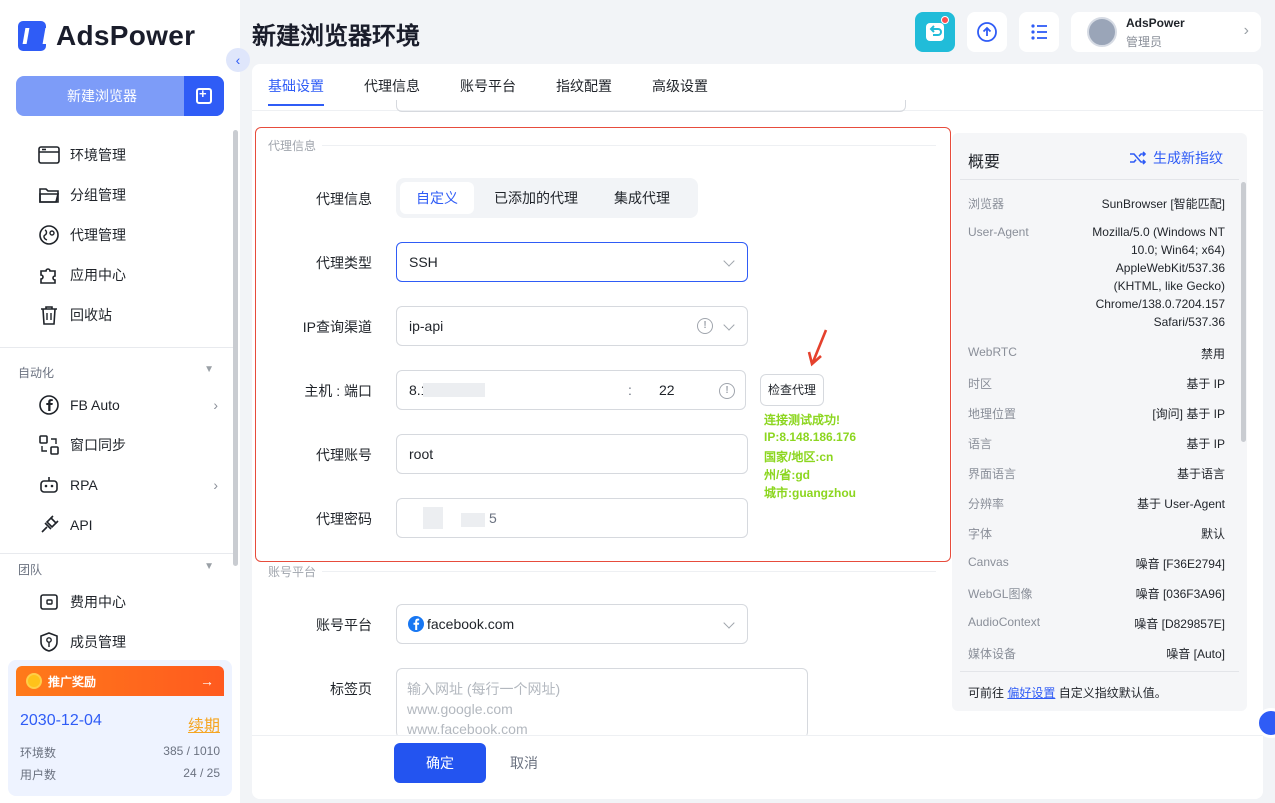 This screenshot has width=1275, height=803. What do you see at coordinates (292, 146) in the screenshot?
I see `group-title-proxy: 代理信息` at bounding box center [292, 146].